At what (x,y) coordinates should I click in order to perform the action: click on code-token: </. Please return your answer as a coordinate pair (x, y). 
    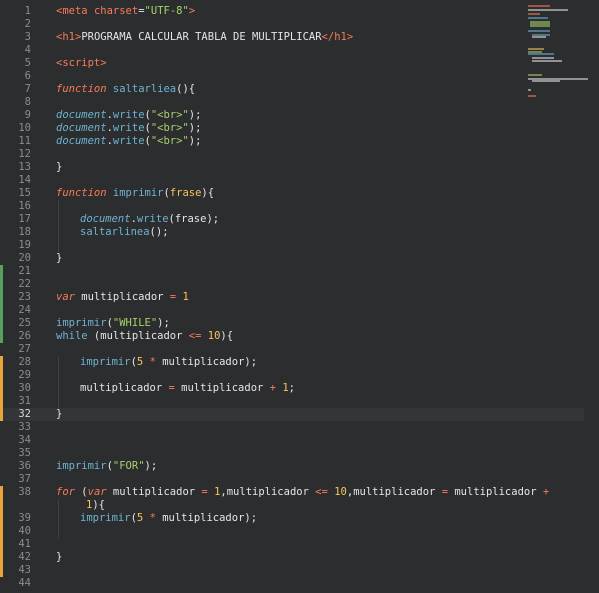
    Looking at the image, I should click on (328, 37).